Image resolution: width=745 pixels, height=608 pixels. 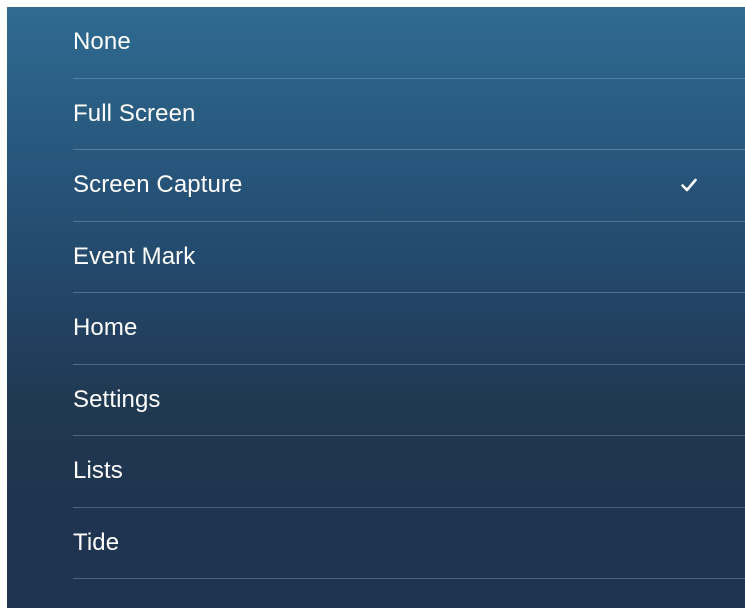 I want to click on checkmark-icon, so click(x=689, y=185).